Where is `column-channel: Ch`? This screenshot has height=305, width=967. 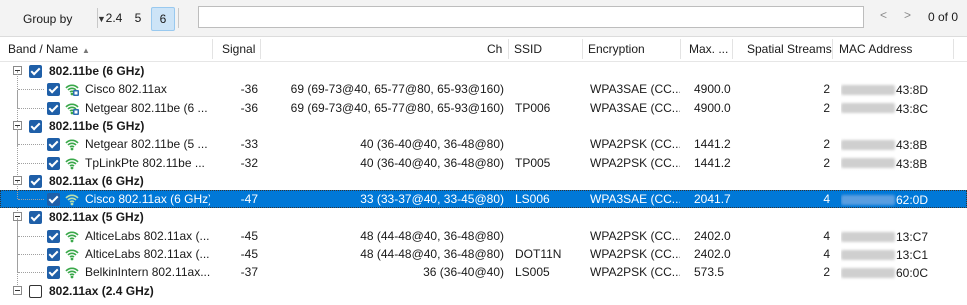
column-channel: Ch is located at coordinates (494, 49).